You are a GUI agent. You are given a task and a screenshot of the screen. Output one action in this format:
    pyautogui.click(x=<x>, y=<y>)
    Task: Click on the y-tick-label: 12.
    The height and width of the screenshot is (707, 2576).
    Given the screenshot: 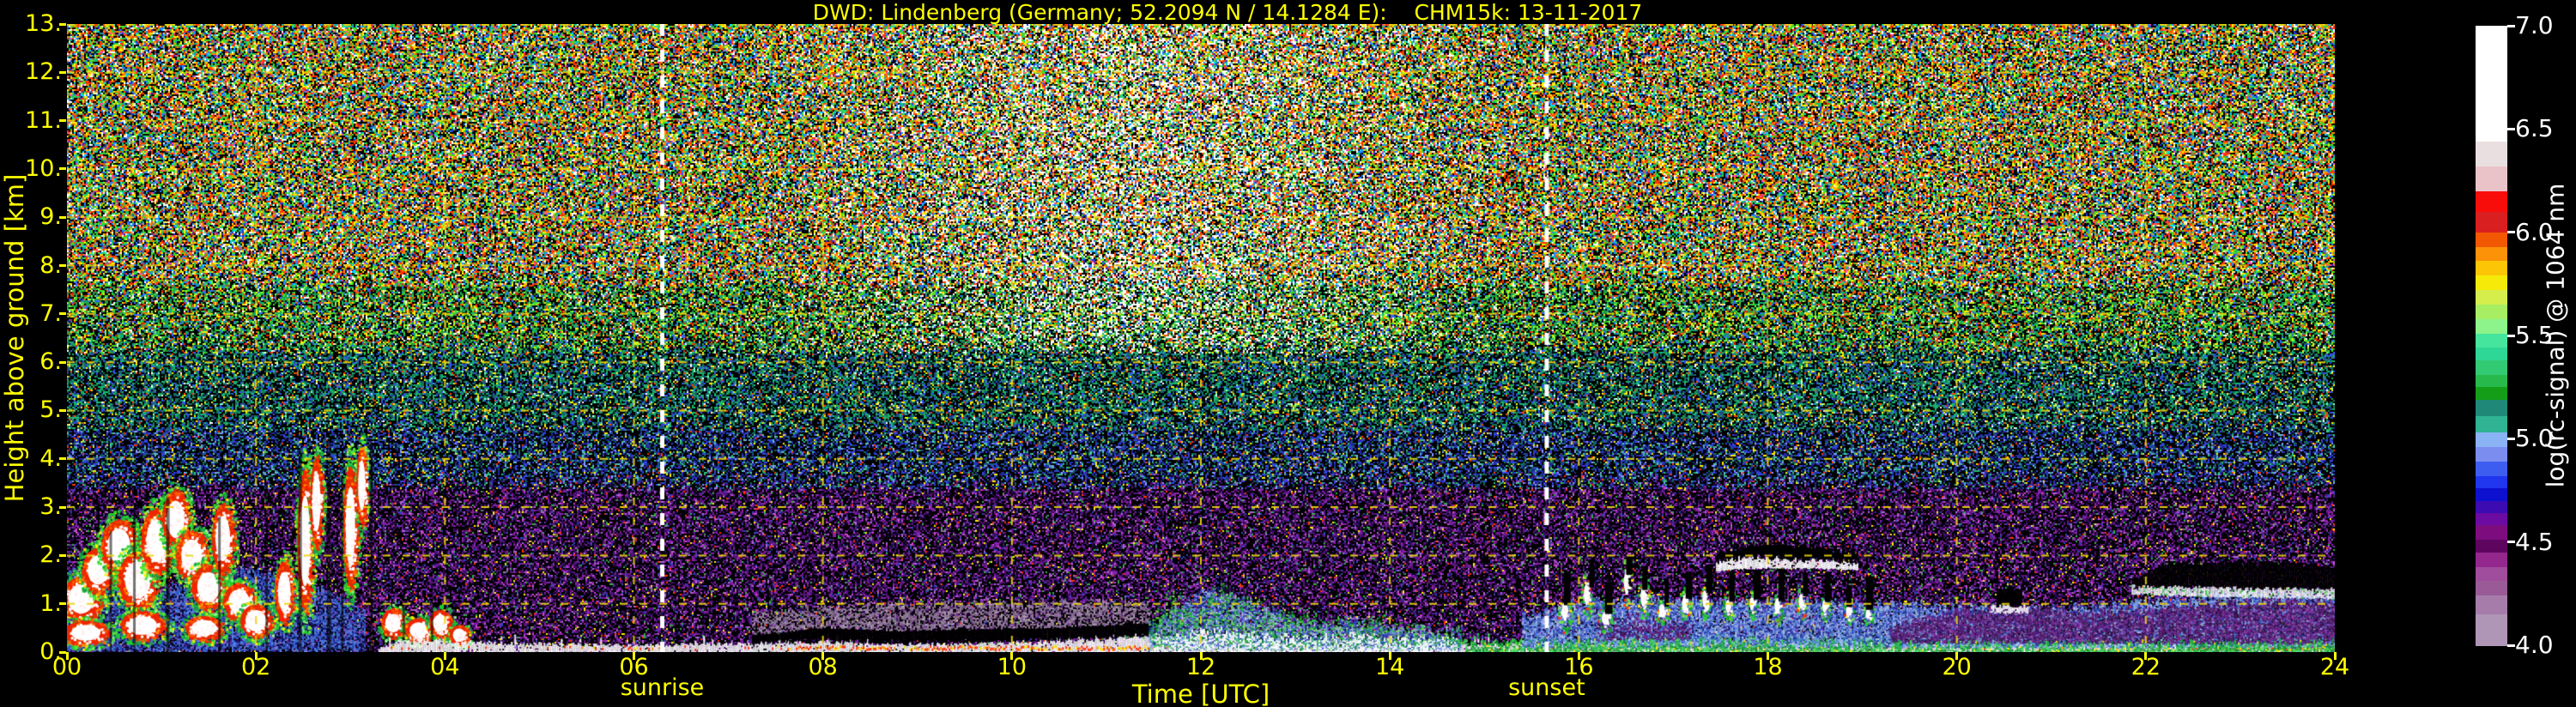 What is the action you would take?
    pyautogui.click(x=43, y=72)
    